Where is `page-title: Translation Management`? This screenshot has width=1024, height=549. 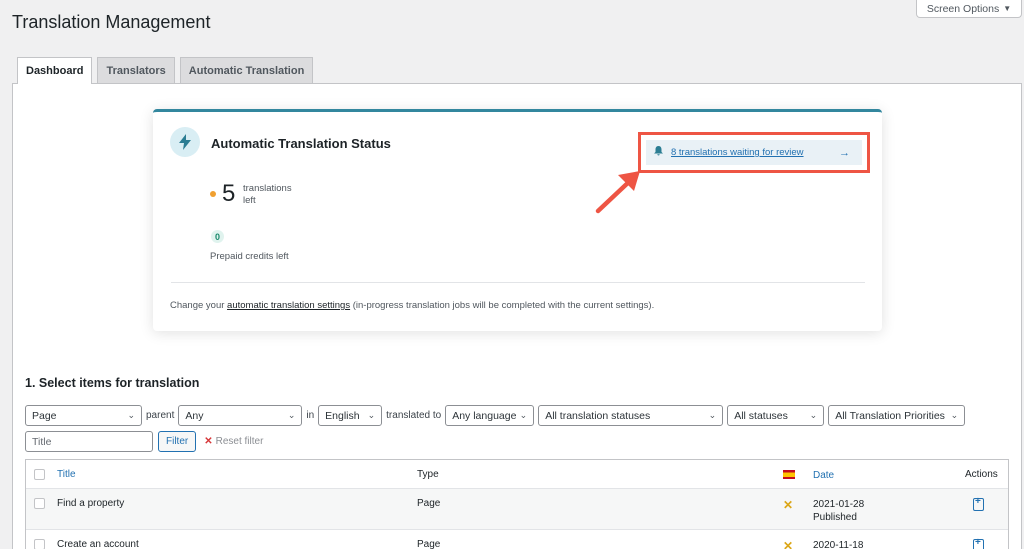 page-title: Translation Management is located at coordinates (111, 22).